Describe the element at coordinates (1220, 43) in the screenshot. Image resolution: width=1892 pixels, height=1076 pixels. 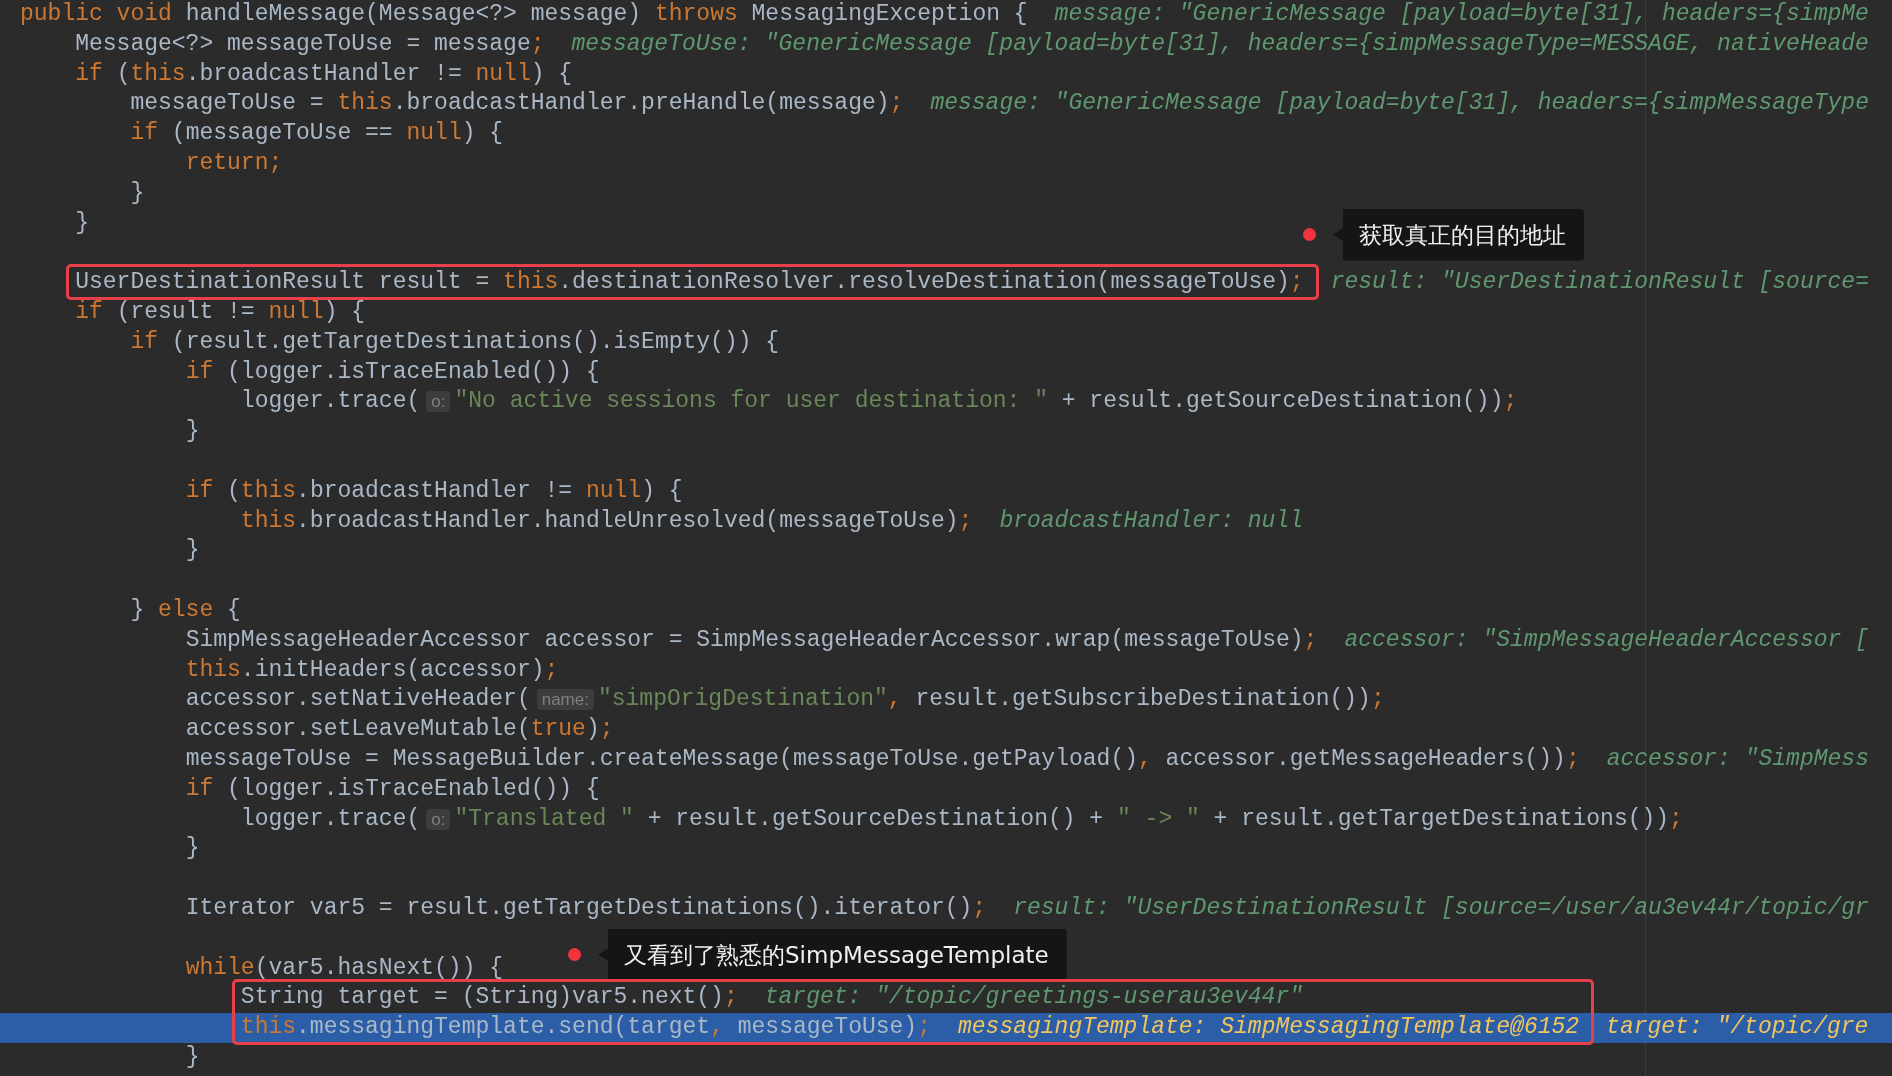
I see `debug-value-hint: messageToUse: "GenericMessage [payload=byte[31], headers={simpMessageType=MESSAGE, nativeHeade` at that location.